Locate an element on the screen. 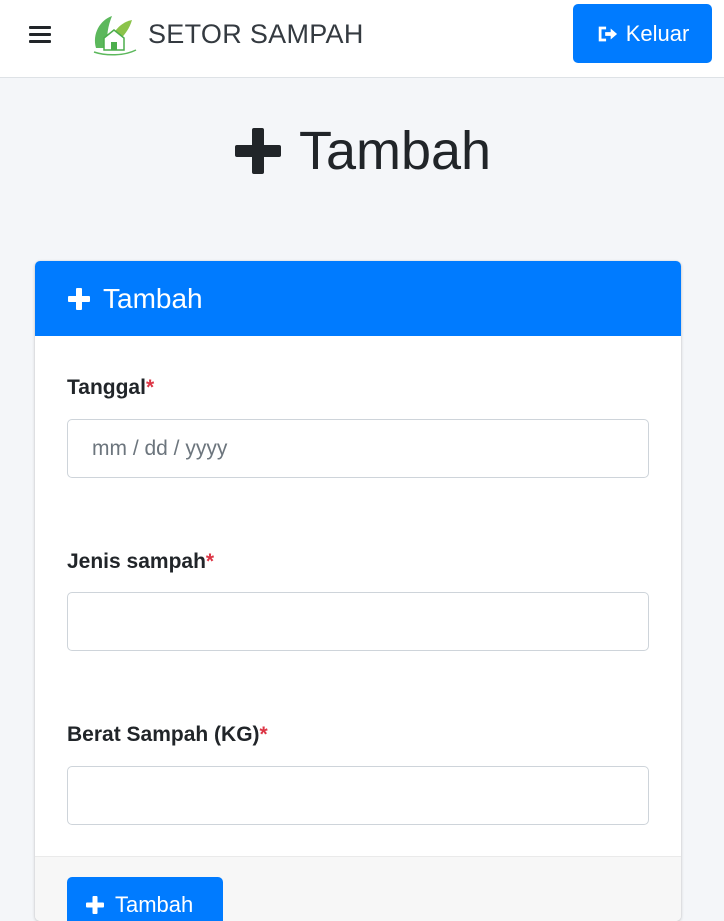 Image resolution: width=724 pixels, height=921 pixels. card-header: Tambah is located at coordinates (358, 298).